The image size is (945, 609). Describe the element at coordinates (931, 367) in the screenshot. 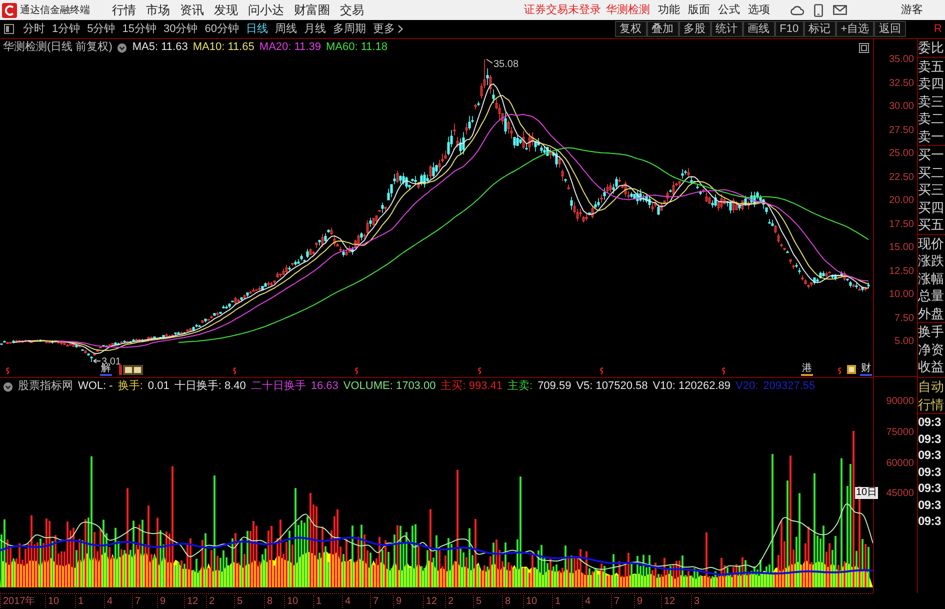

I see `quote-label: 收益` at that location.